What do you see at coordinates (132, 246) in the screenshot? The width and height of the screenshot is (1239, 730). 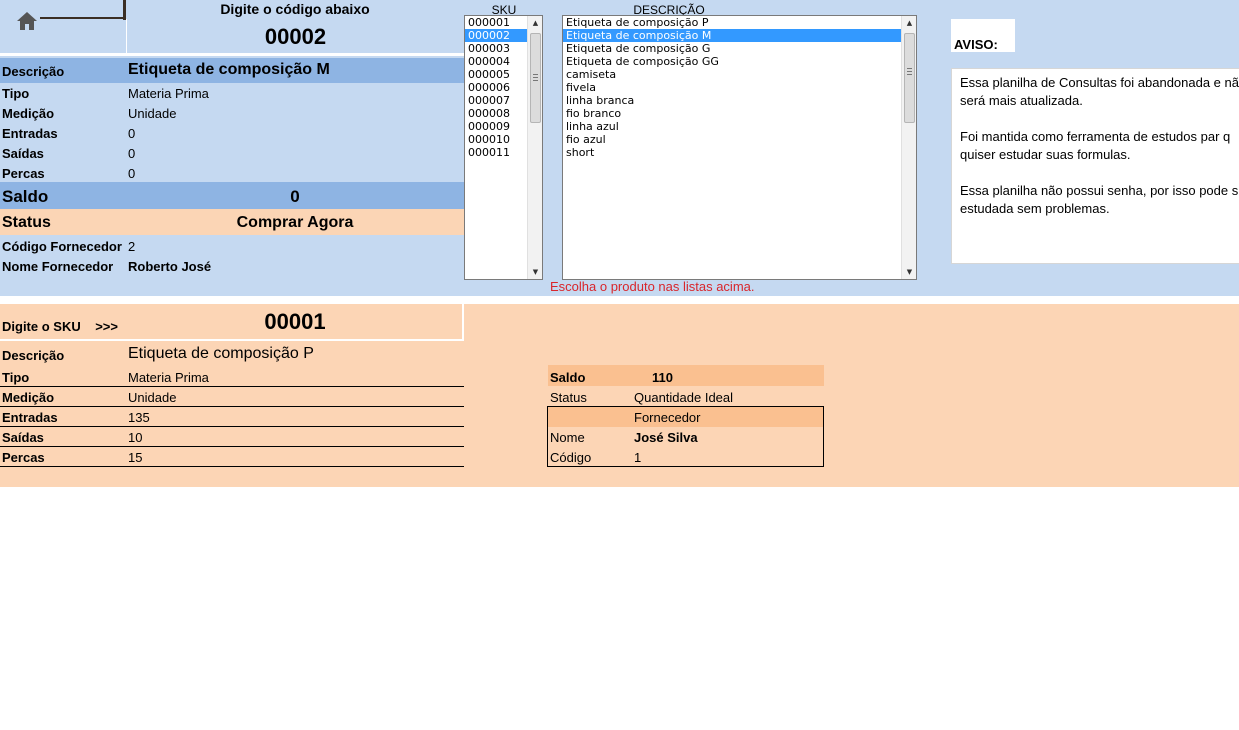 I see `codigo-fornecedor-value: 2` at bounding box center [132, 246].